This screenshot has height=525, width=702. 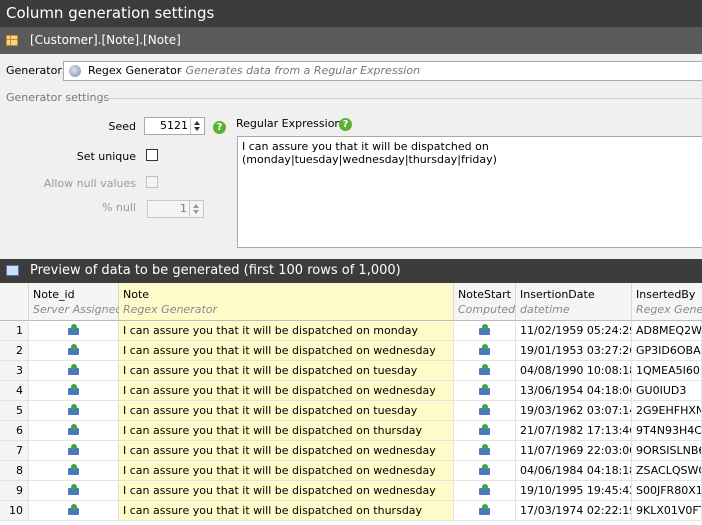 What do you see at coordinates (14, 331) in the screenshot?
I see `row-number: 1` at bounding box center [14, 331].